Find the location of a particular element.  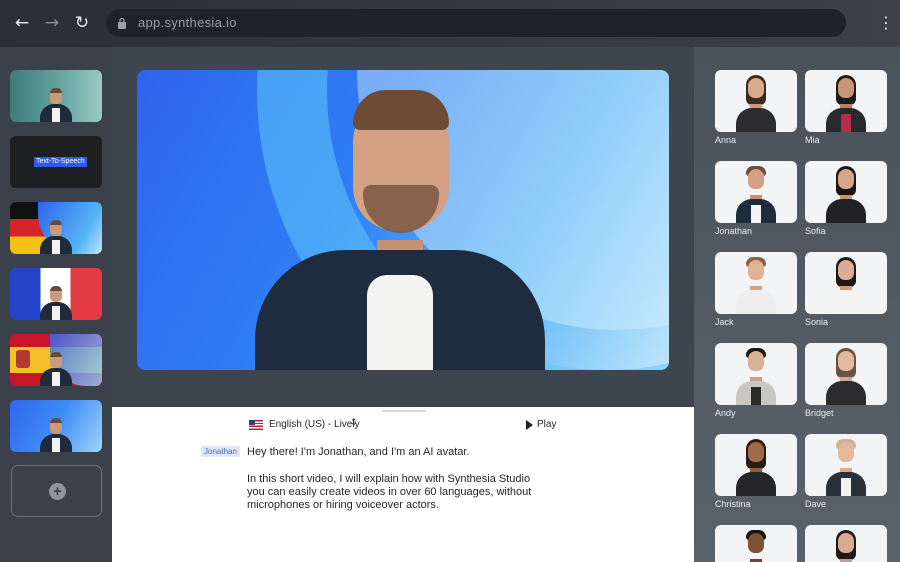

plus-icon: + is located at coordinates (57, 491).